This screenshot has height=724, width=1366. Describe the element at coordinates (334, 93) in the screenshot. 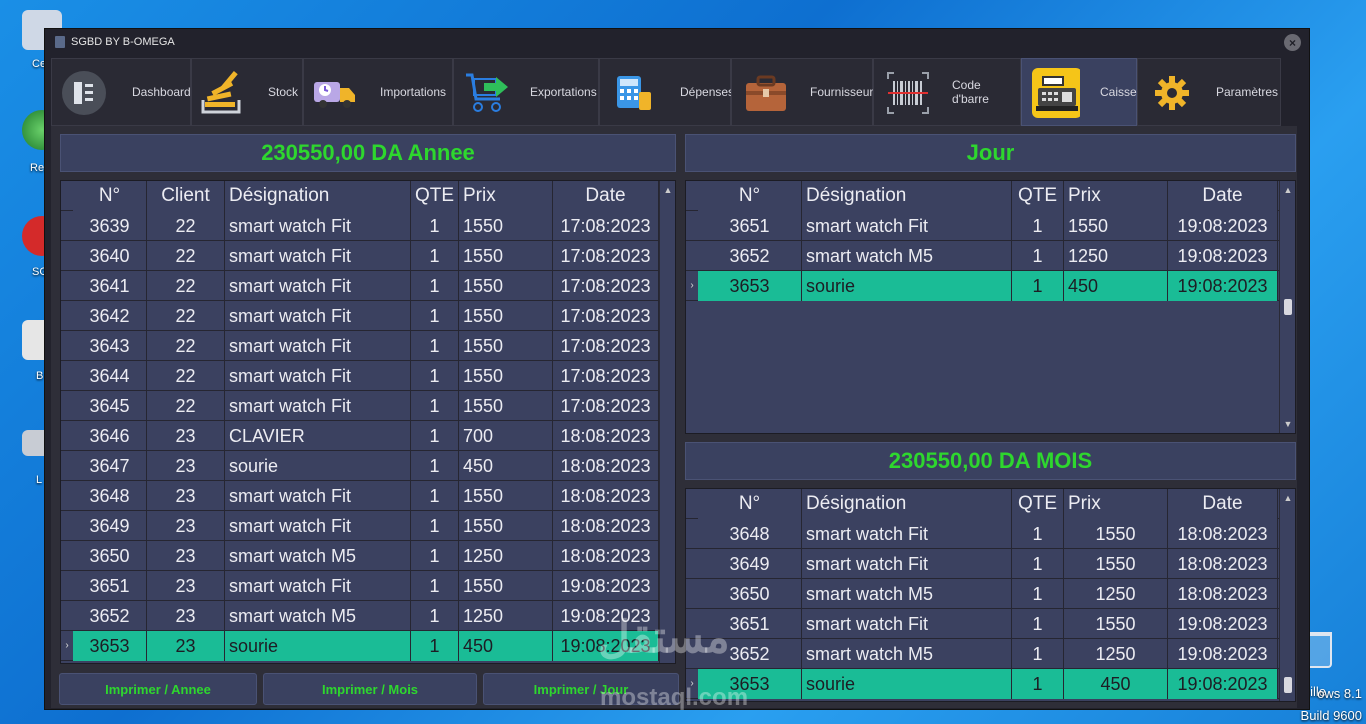

I see `truck-icon` at that location.